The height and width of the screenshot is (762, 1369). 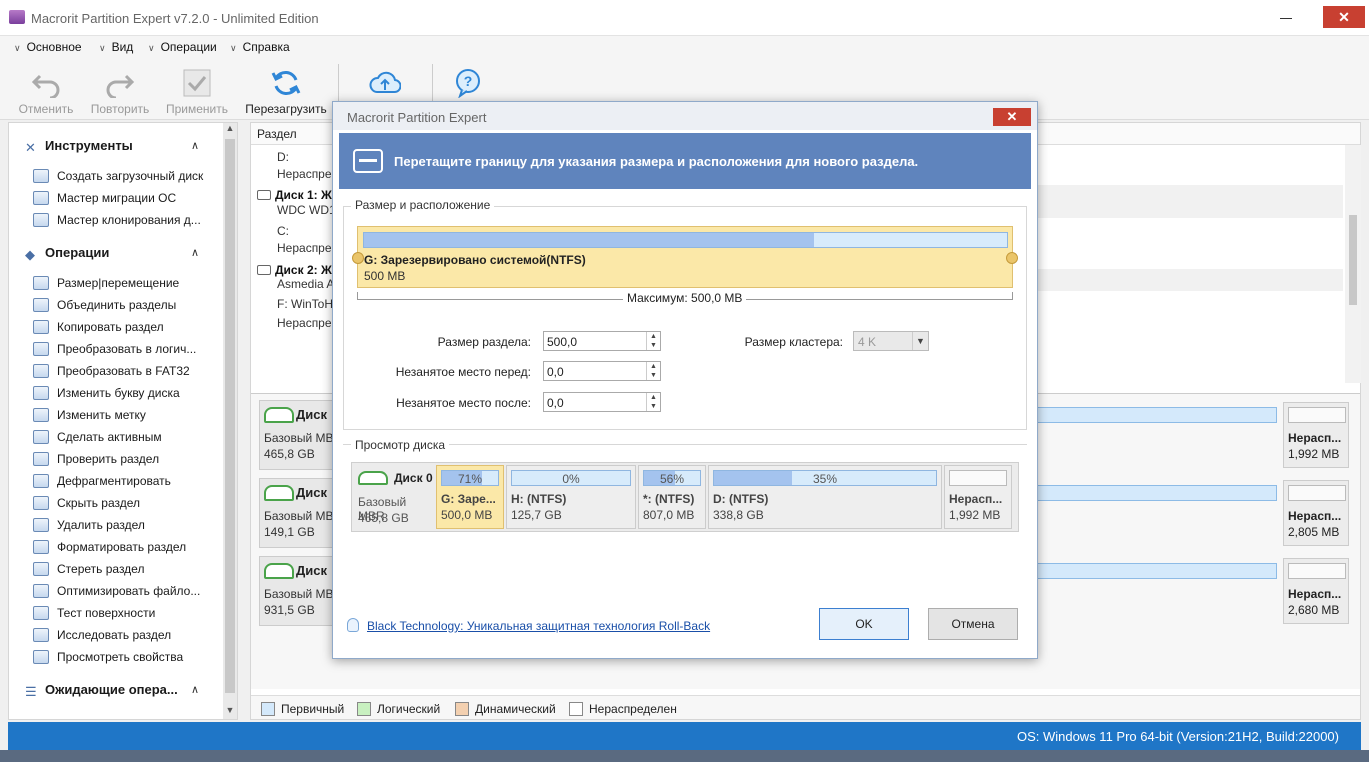 I want to click on sidebar-scrollbar: ▲ ▼, so click(x=230, y=421).